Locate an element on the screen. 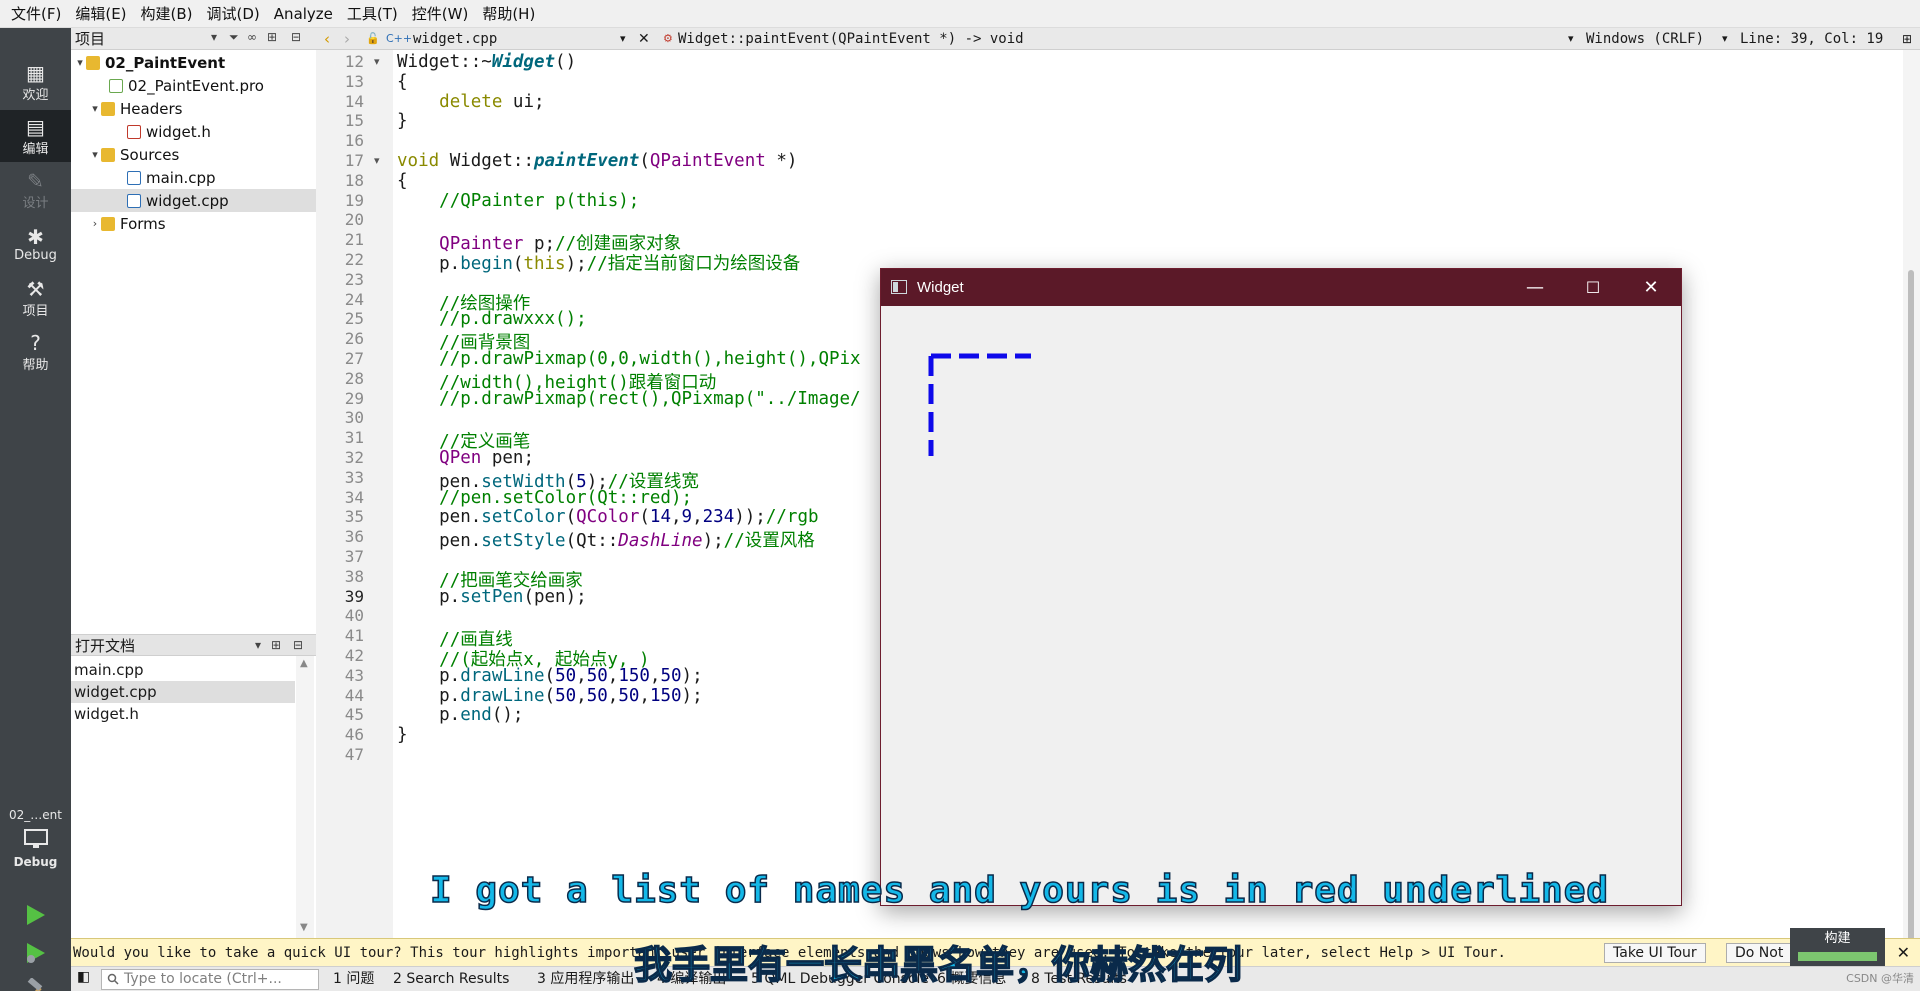  code-line: Widget::~Widget() is located at coordinates (486, 62).